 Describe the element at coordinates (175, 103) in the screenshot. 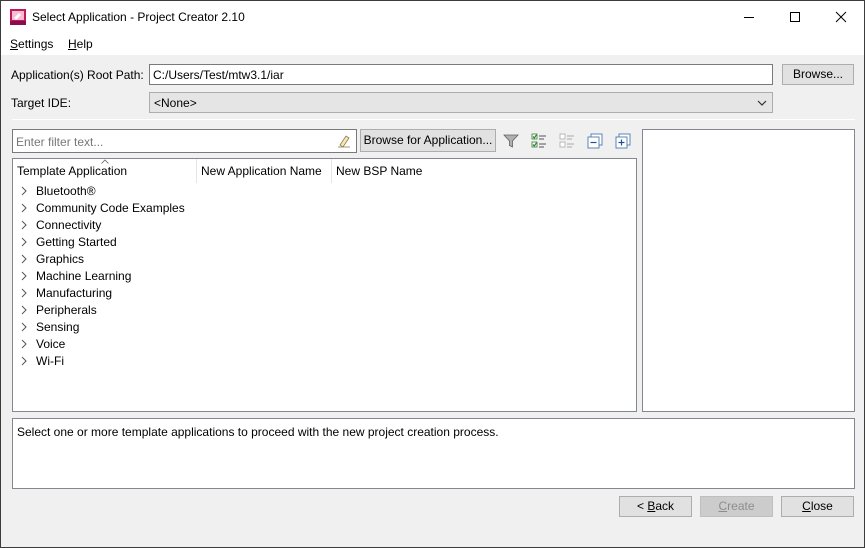

I see `target-ide-value: <None>` at that location.